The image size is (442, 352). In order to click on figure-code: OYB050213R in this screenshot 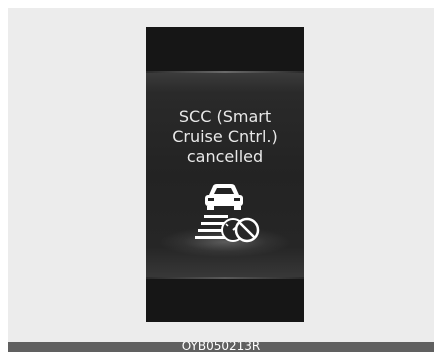, I will do `click(221, 347)`.